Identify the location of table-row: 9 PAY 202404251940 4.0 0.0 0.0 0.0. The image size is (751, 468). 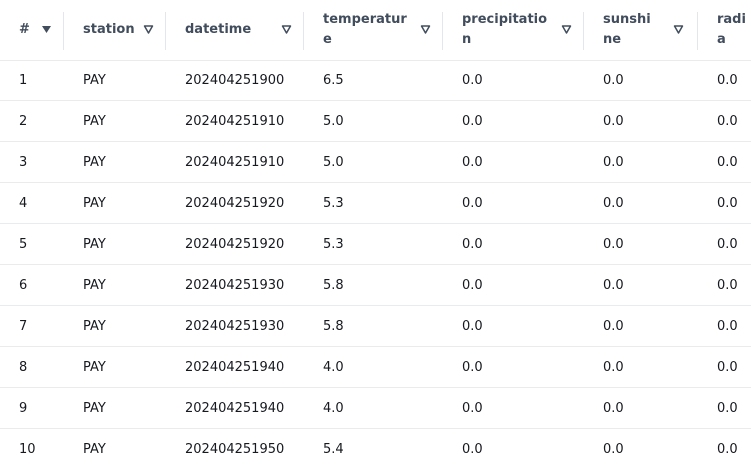
(375, 408).